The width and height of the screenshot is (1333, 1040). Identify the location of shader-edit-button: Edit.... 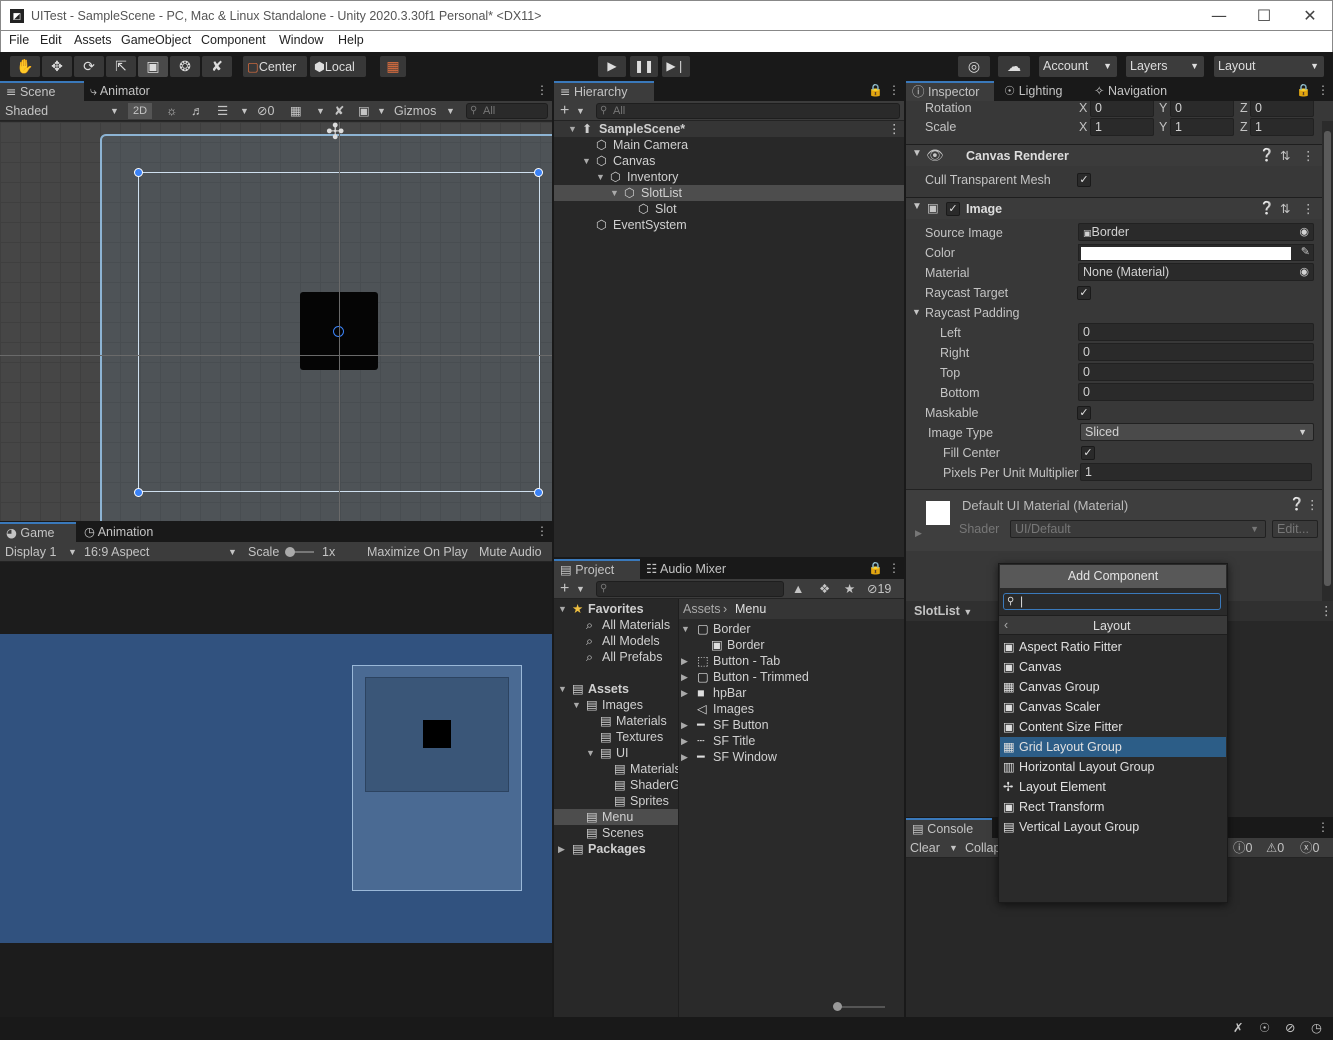
(1295, 529).